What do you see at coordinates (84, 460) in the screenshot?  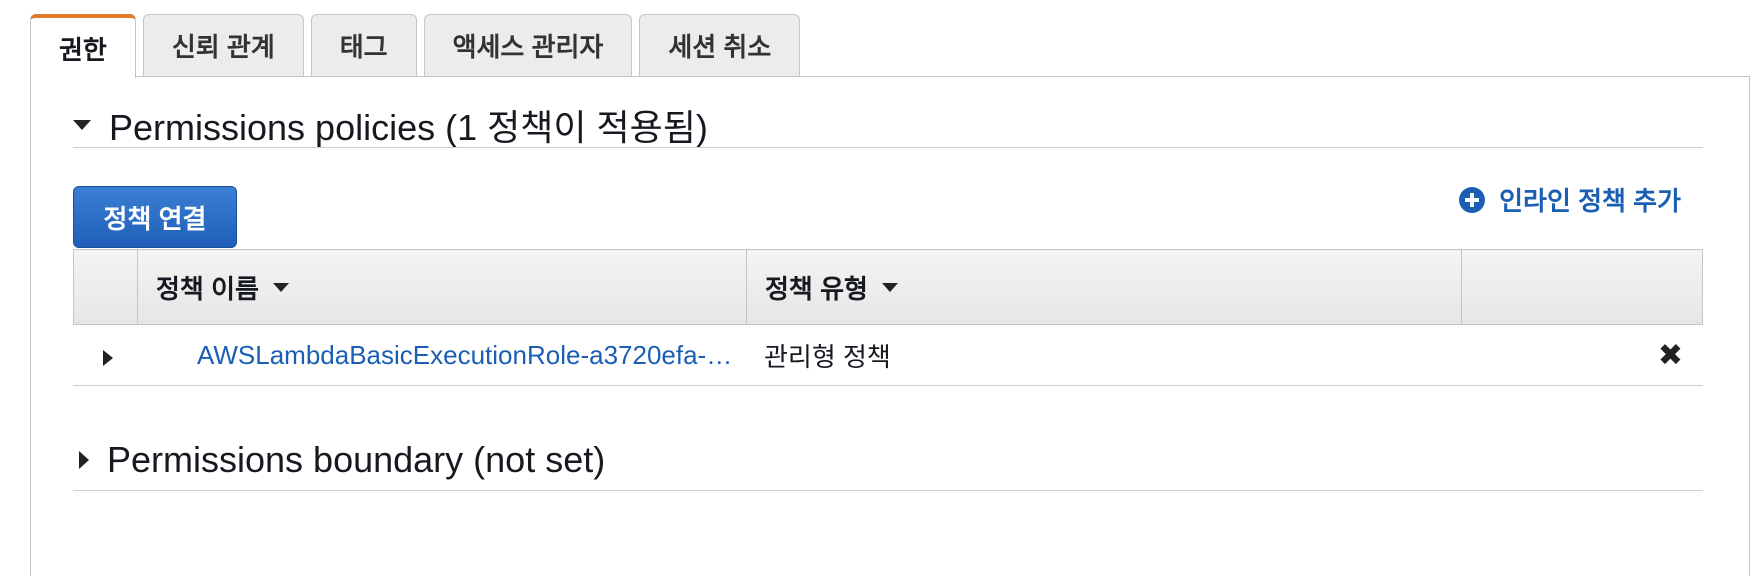 I see `expand-icon` at bounding box center [84, 460].